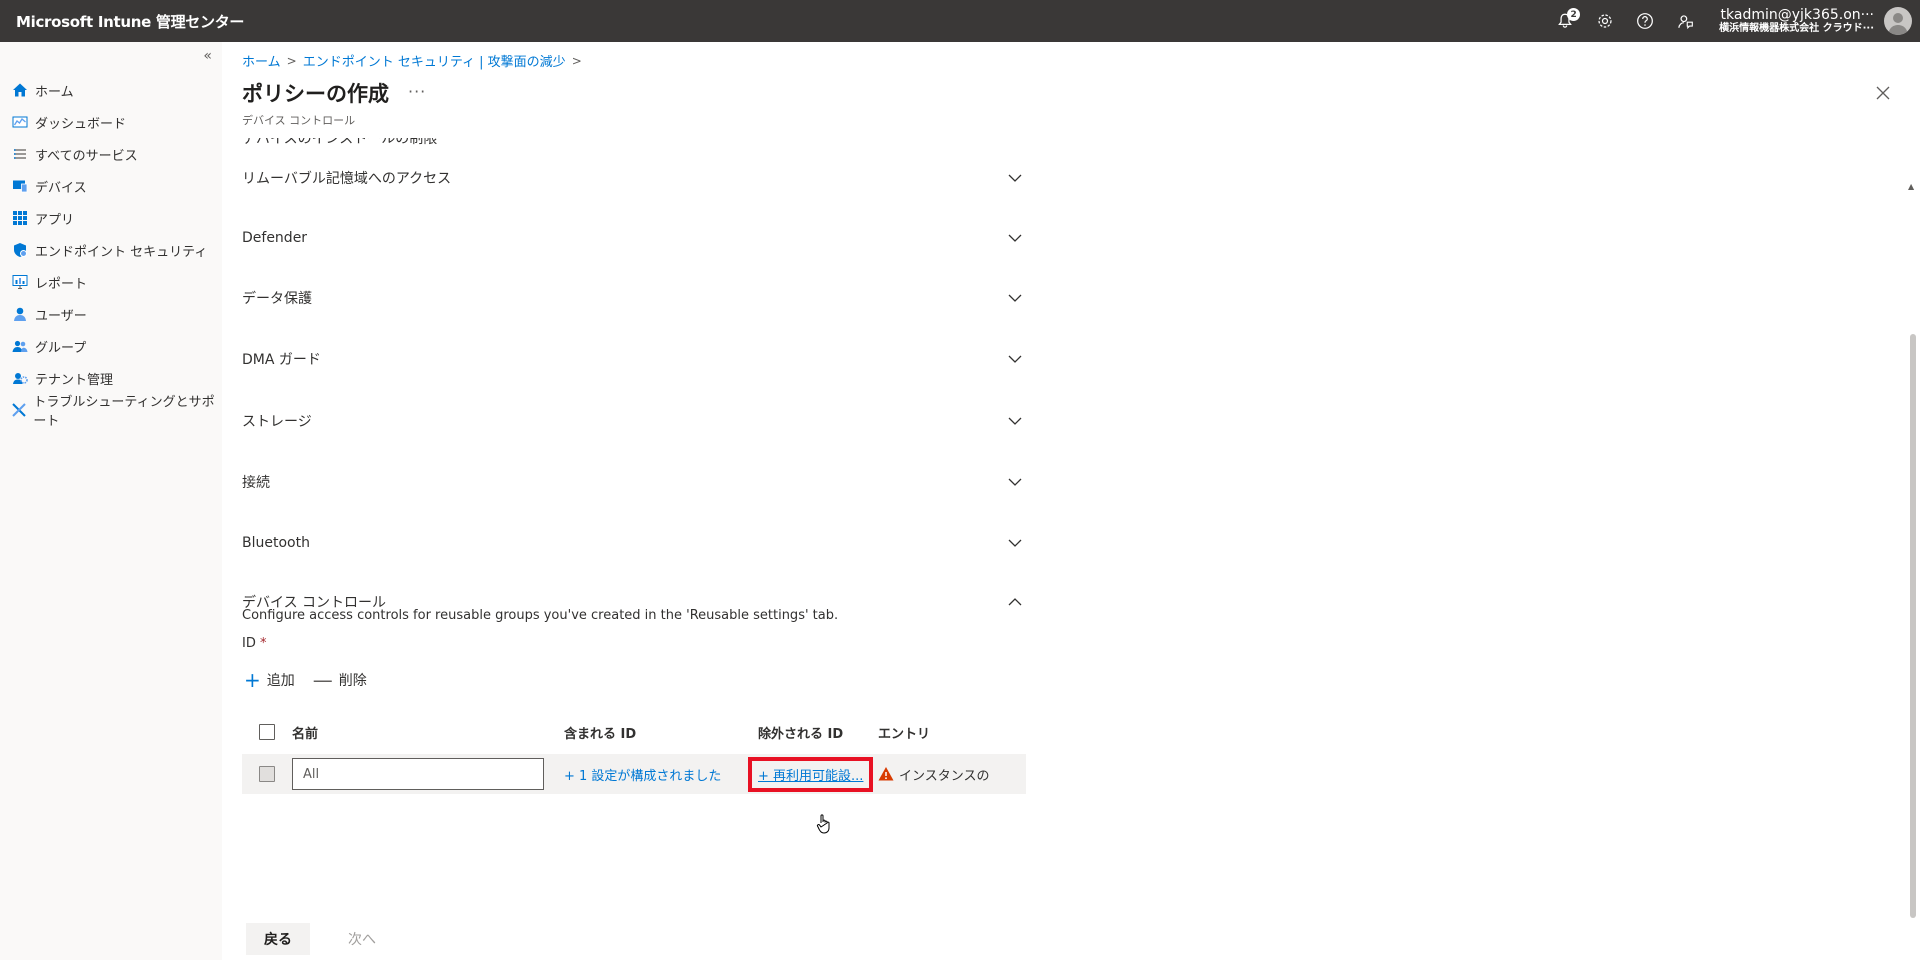  I want to click on grid-header: 名前 含まれる ID 除外される ID エントリ, so click(634, 732).